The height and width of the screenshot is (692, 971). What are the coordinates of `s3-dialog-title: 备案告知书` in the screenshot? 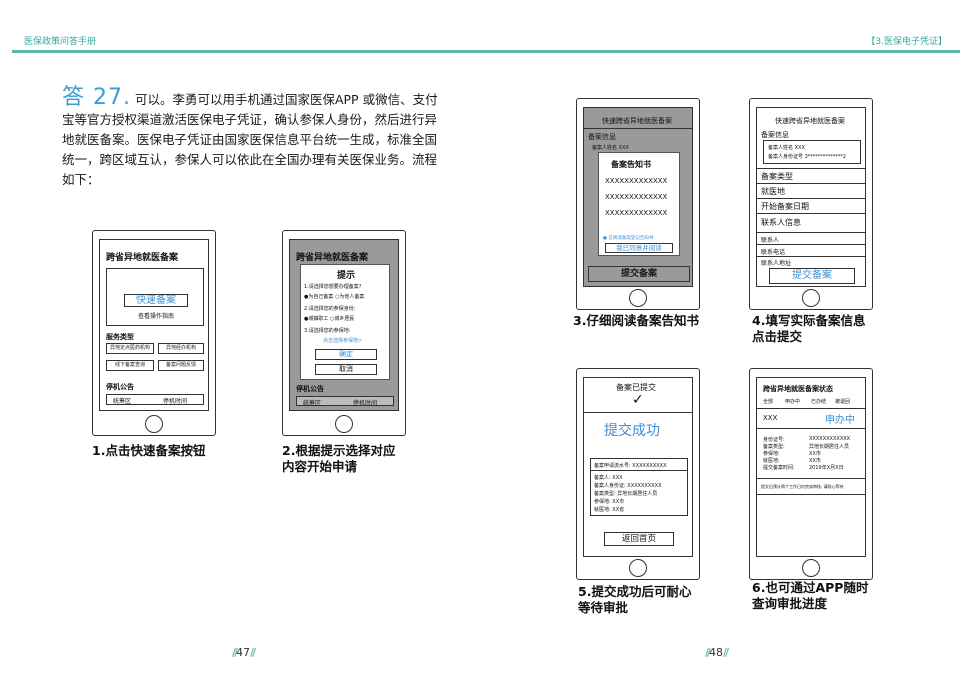 It's located at (631, 164).